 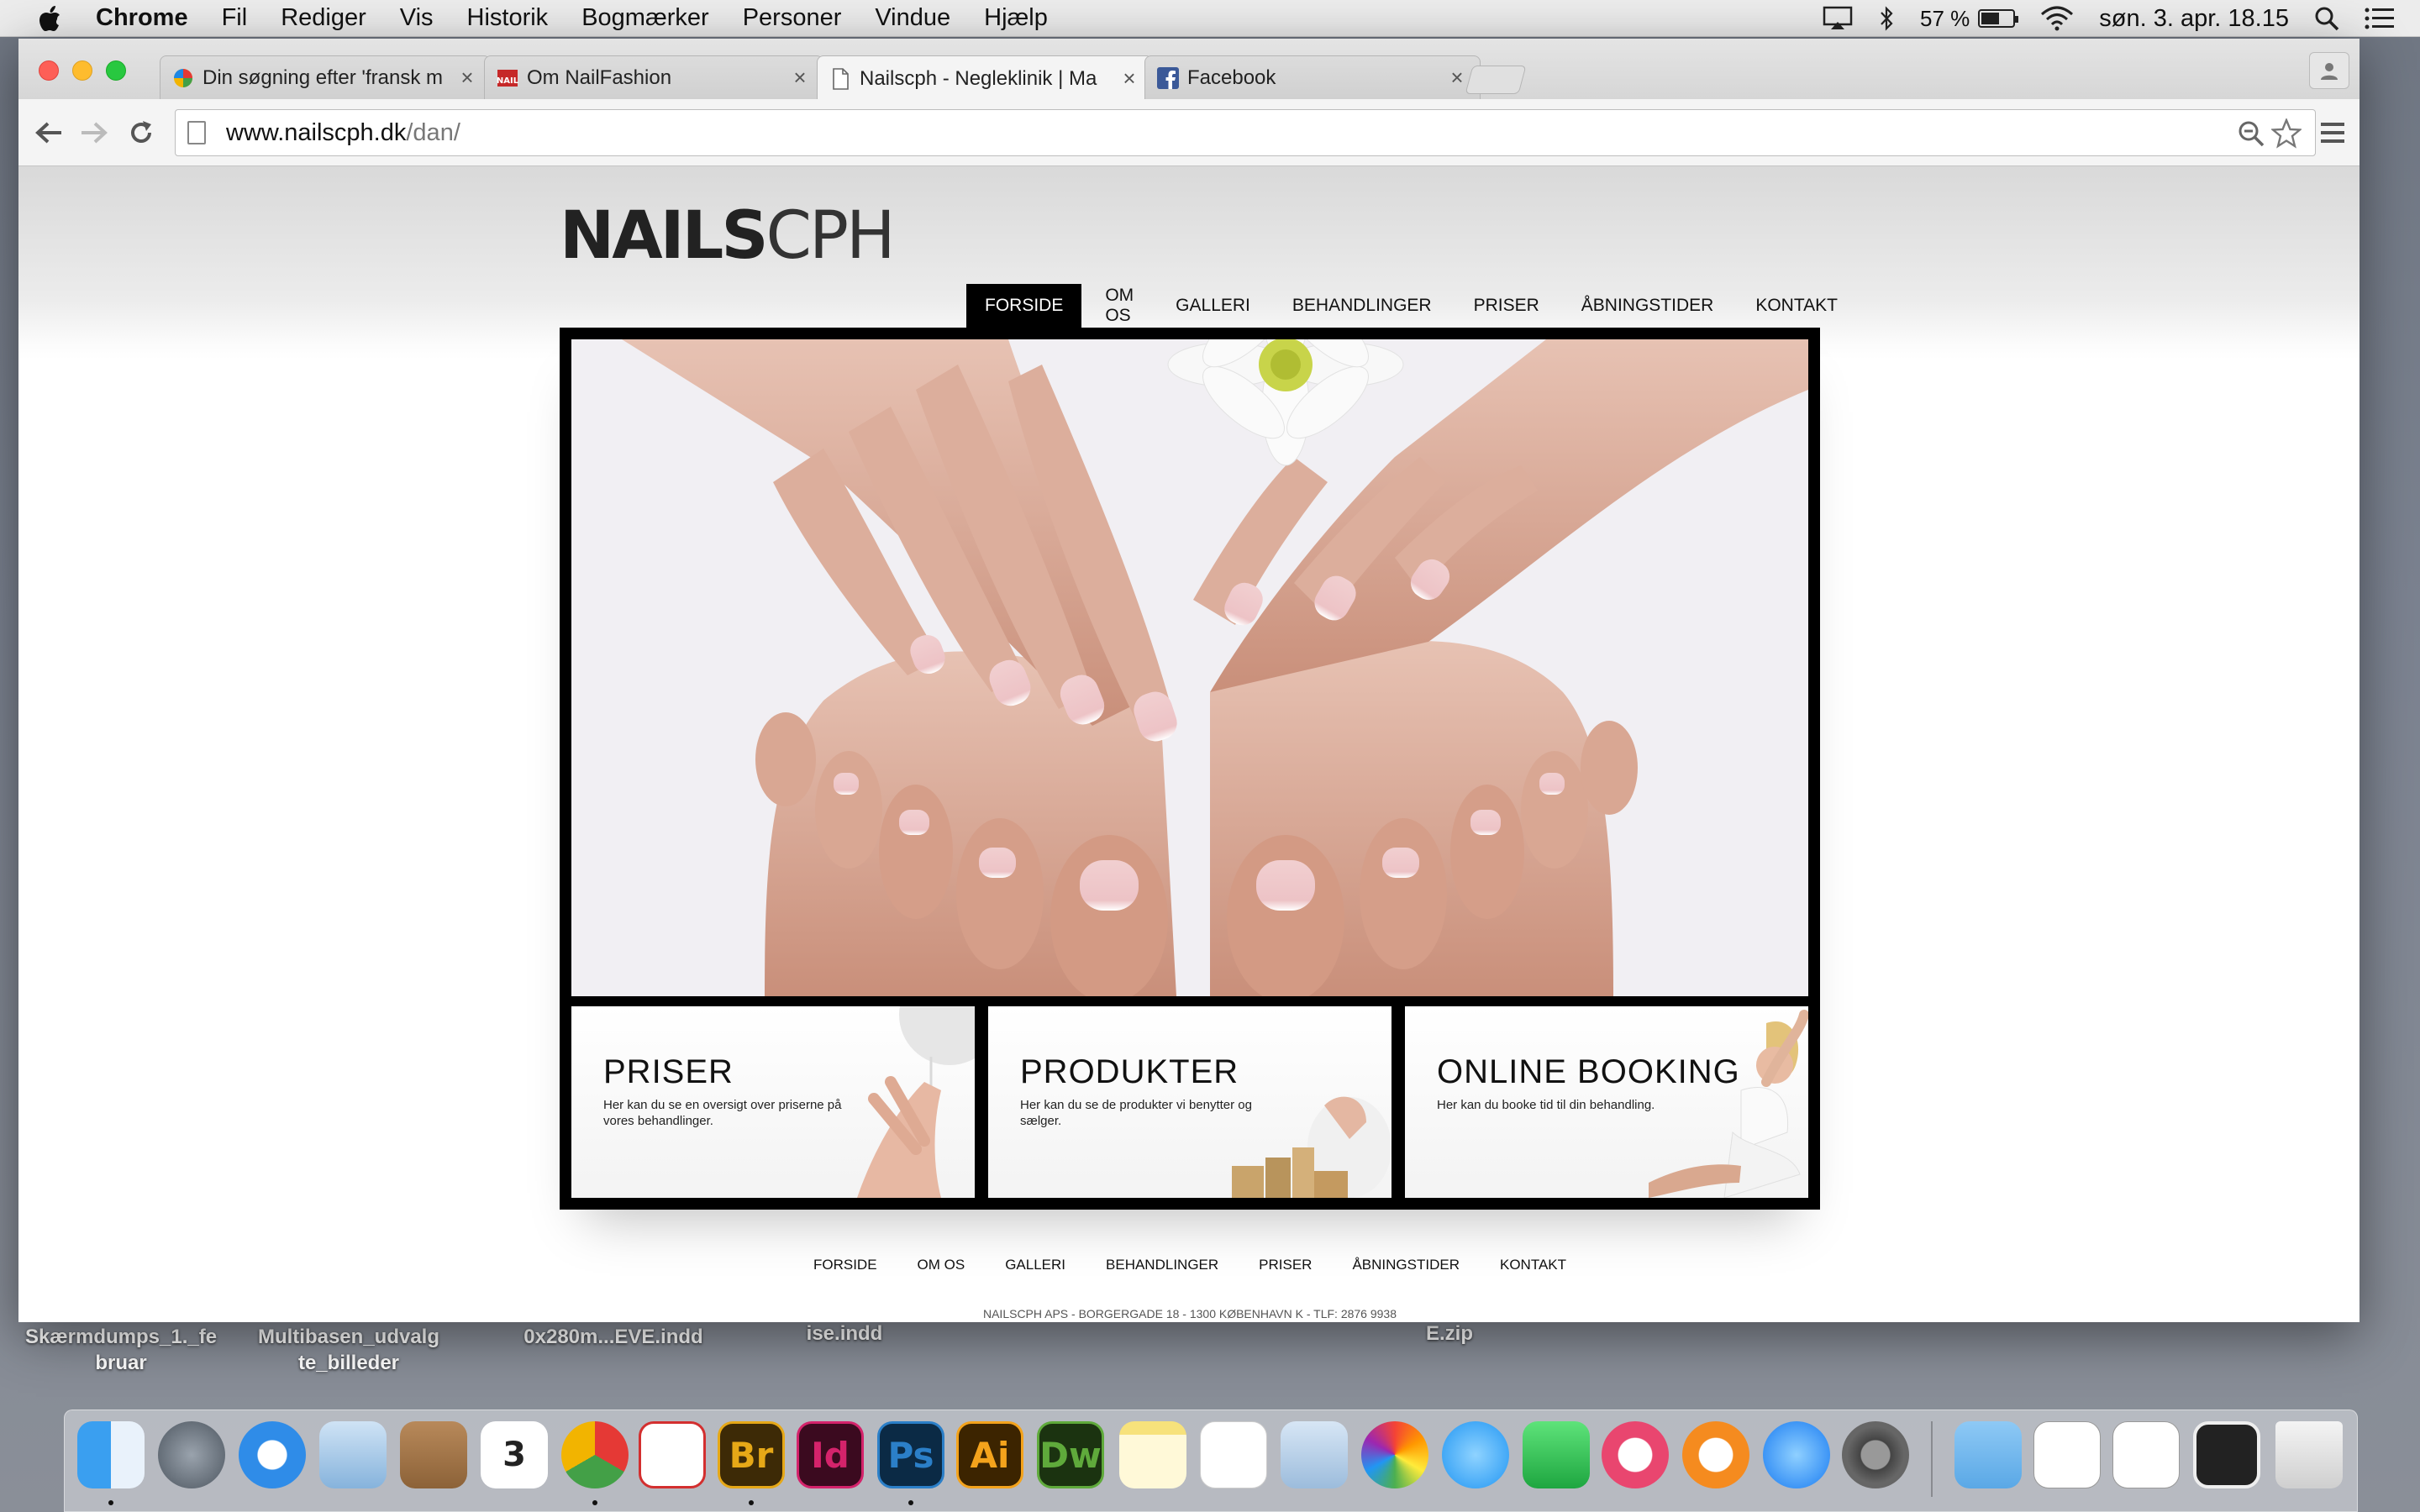 I want to click on footer-nav-om-os: OM OS, so click(x=941, y=1265).